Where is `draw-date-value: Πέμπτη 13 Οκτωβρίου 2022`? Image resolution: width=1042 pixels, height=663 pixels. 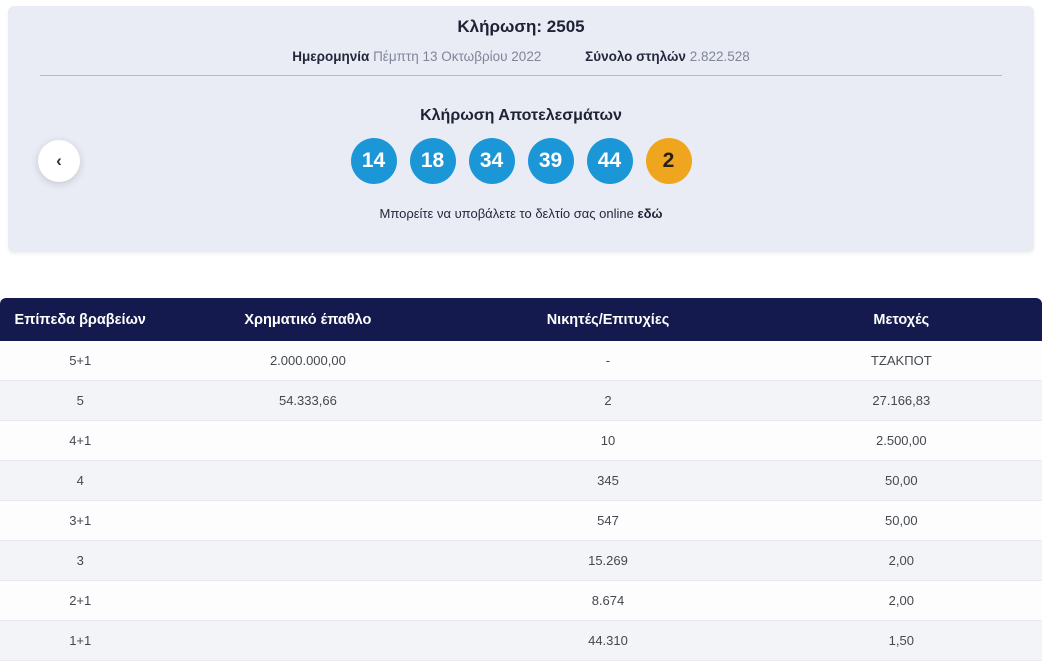 draw-date-value: Πέμπτη 13 Οκτωβρίου 2022 is located at coordinates (457, 56).